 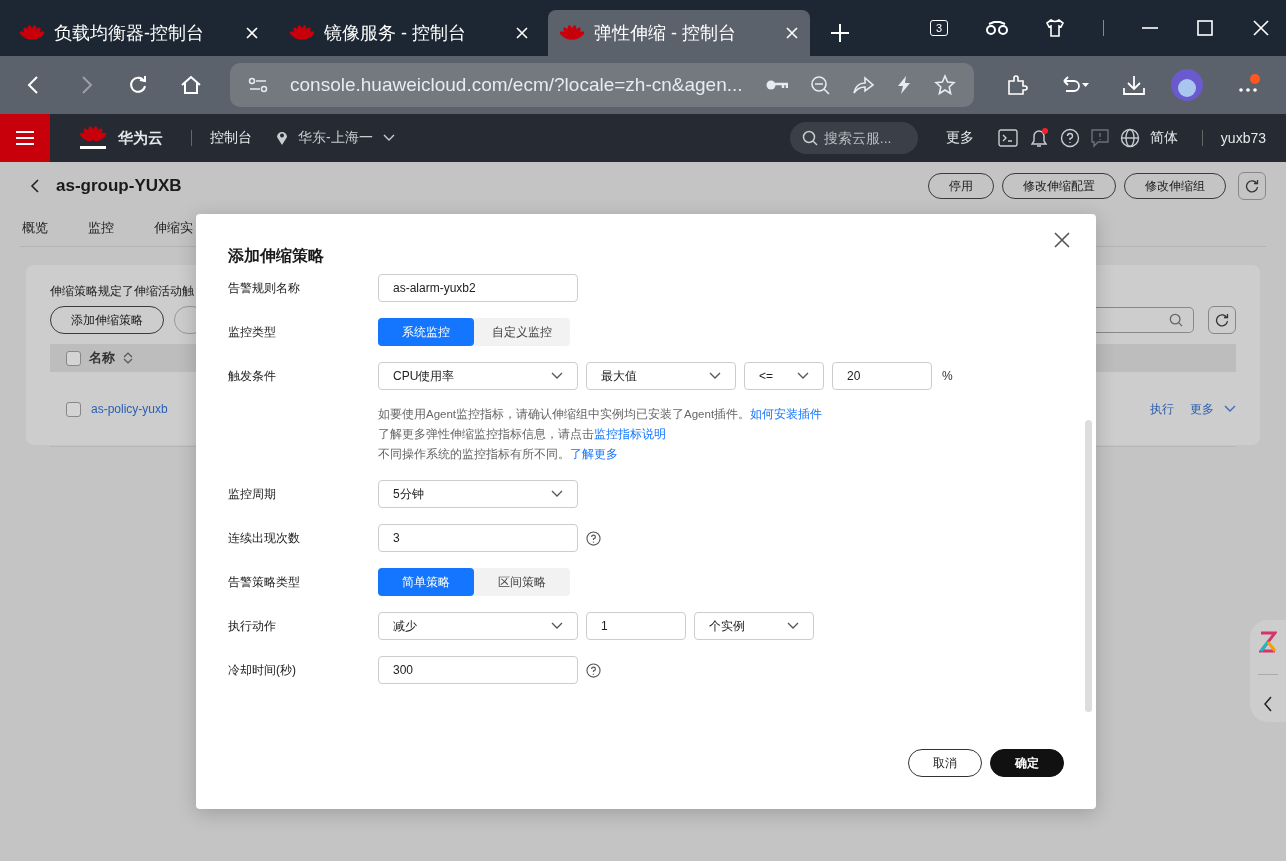 What do you see at coordinates (959, 138) in the screenshot?
I see `more-link: 更多` at bounding box center [959, 138].